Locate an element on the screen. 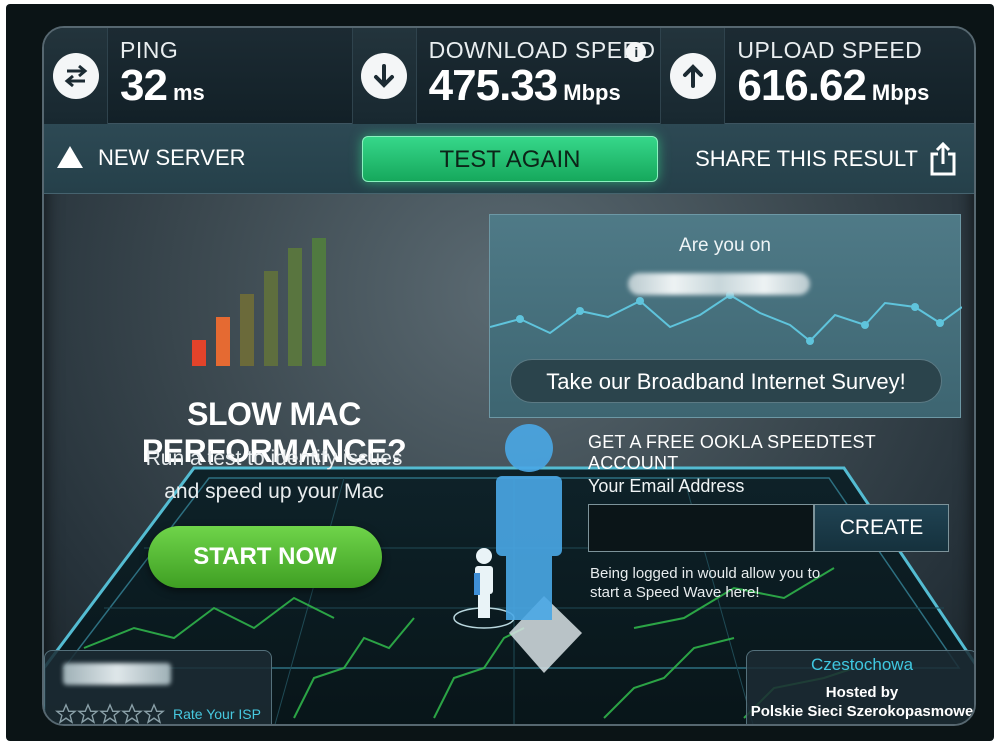 This screenshot has width=1000, height=745. upload-icon-box is located at coordinates (693, 76).